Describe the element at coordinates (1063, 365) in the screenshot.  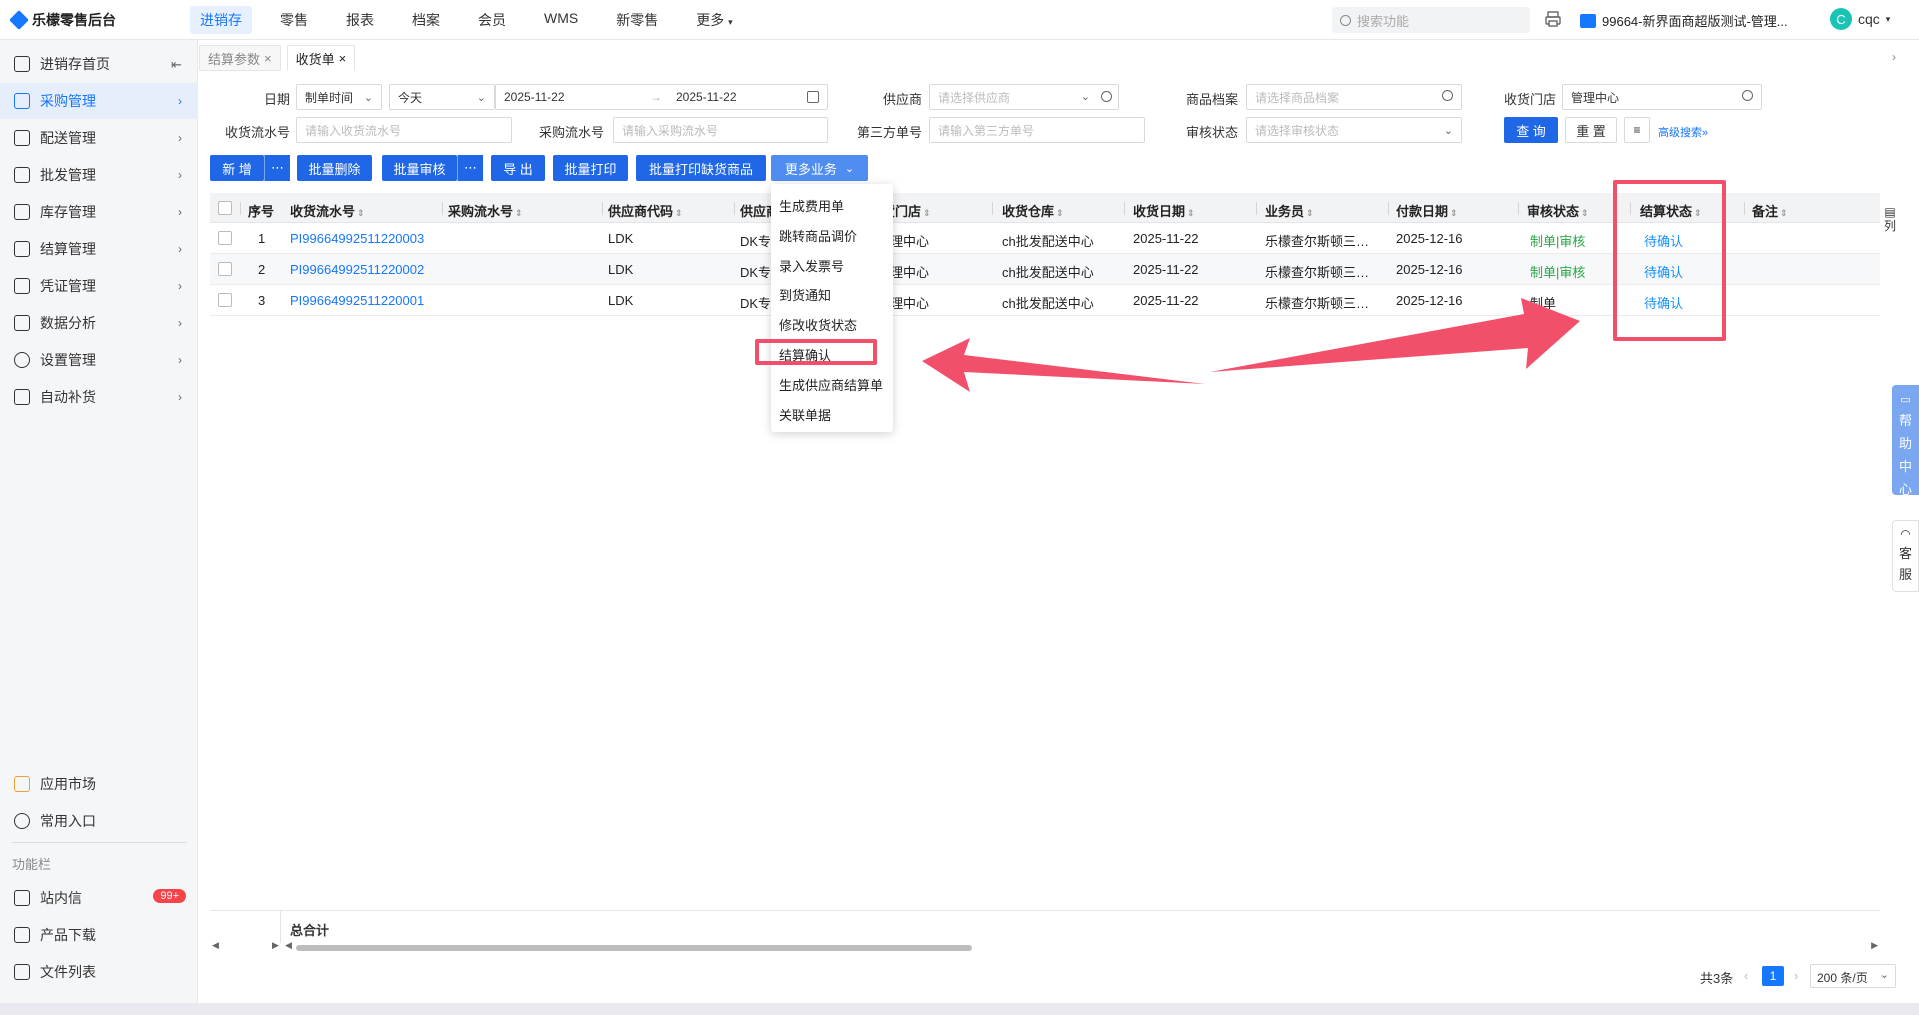
I see `arrow-left-annotation` at that location.